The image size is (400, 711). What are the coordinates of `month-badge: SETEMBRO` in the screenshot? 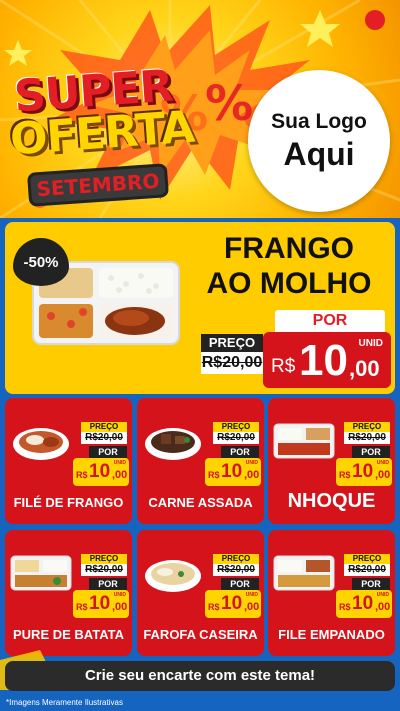 It's located at (98, 185).